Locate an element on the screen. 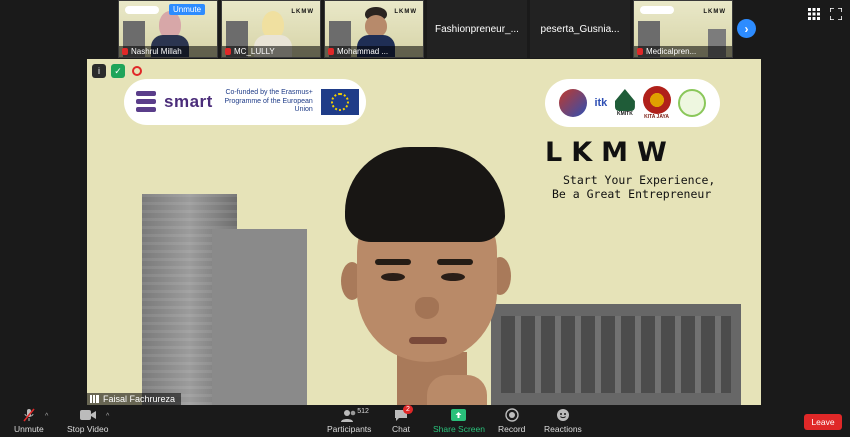 This screenshot has height=437, width=850. recording-indicator-icon is located at coordinates (137, 71).